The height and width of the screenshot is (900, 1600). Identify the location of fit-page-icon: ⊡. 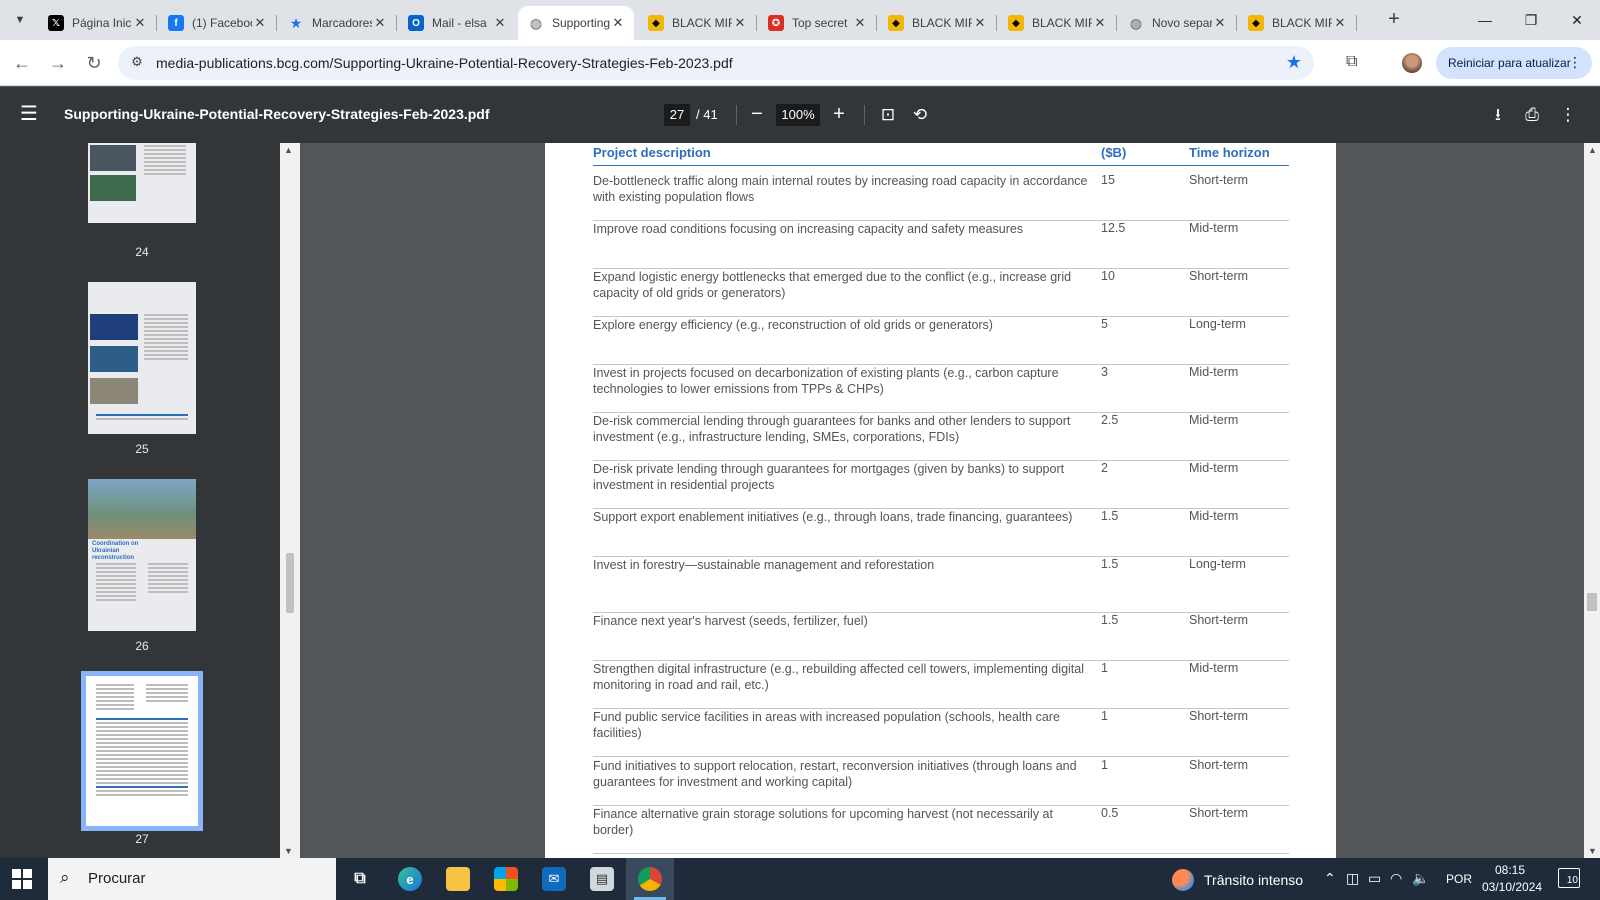
(888, 115).